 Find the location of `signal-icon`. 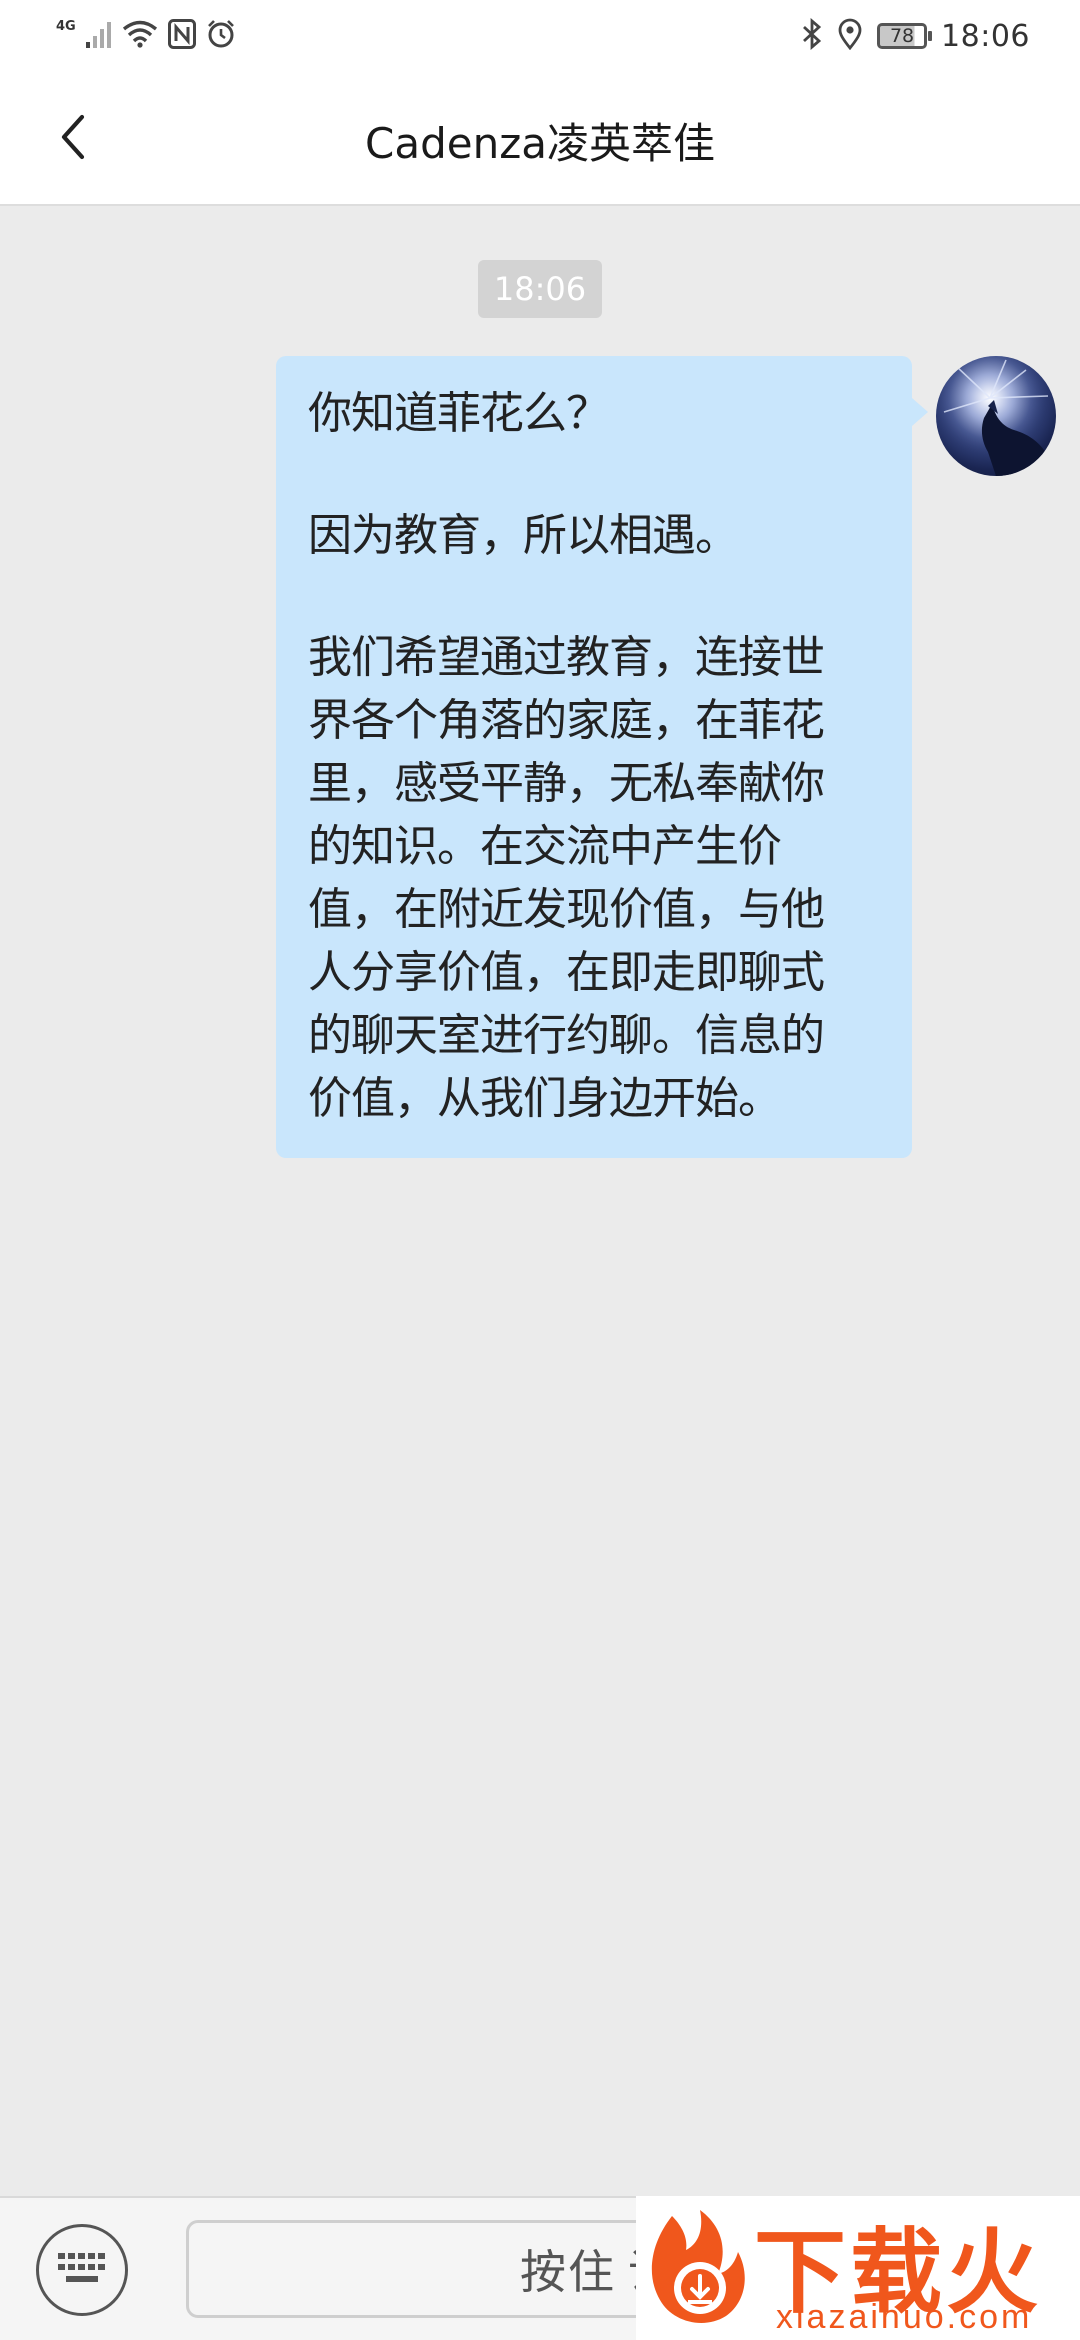

signal-icon is located at coordinates (98, 36).